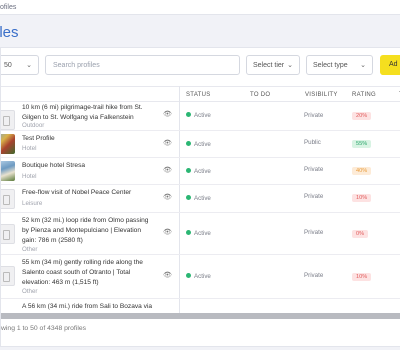  I want to click on visibility-cell: Public, so click(312, 142).